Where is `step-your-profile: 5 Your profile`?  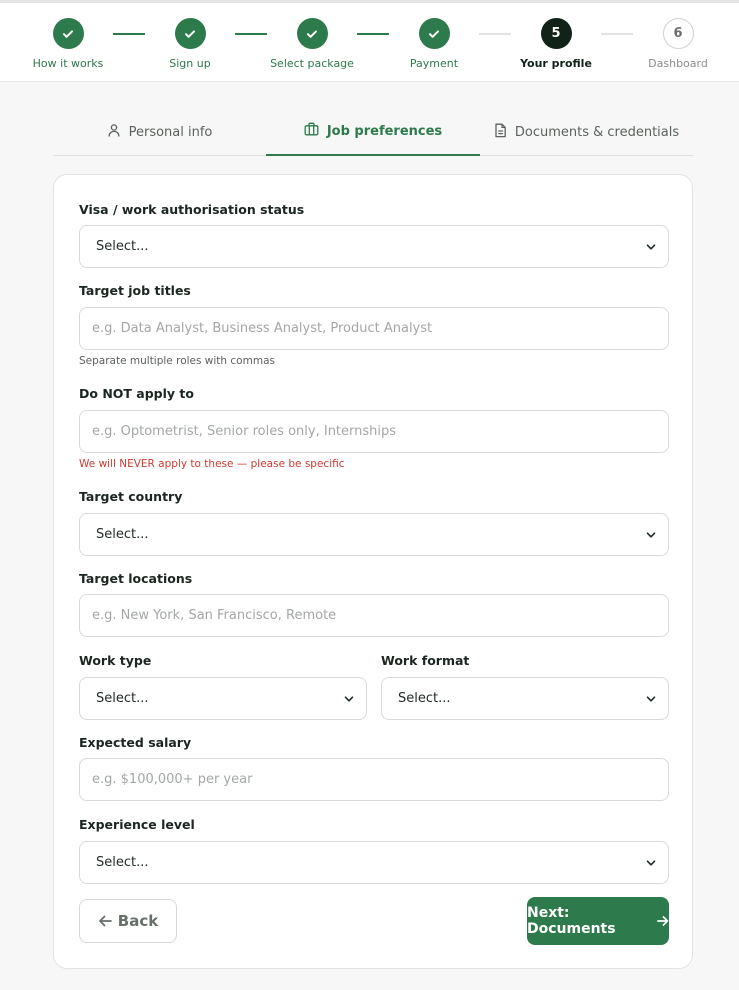 step-your-profile: 5 Your profile is located at coordinates (556, 44).